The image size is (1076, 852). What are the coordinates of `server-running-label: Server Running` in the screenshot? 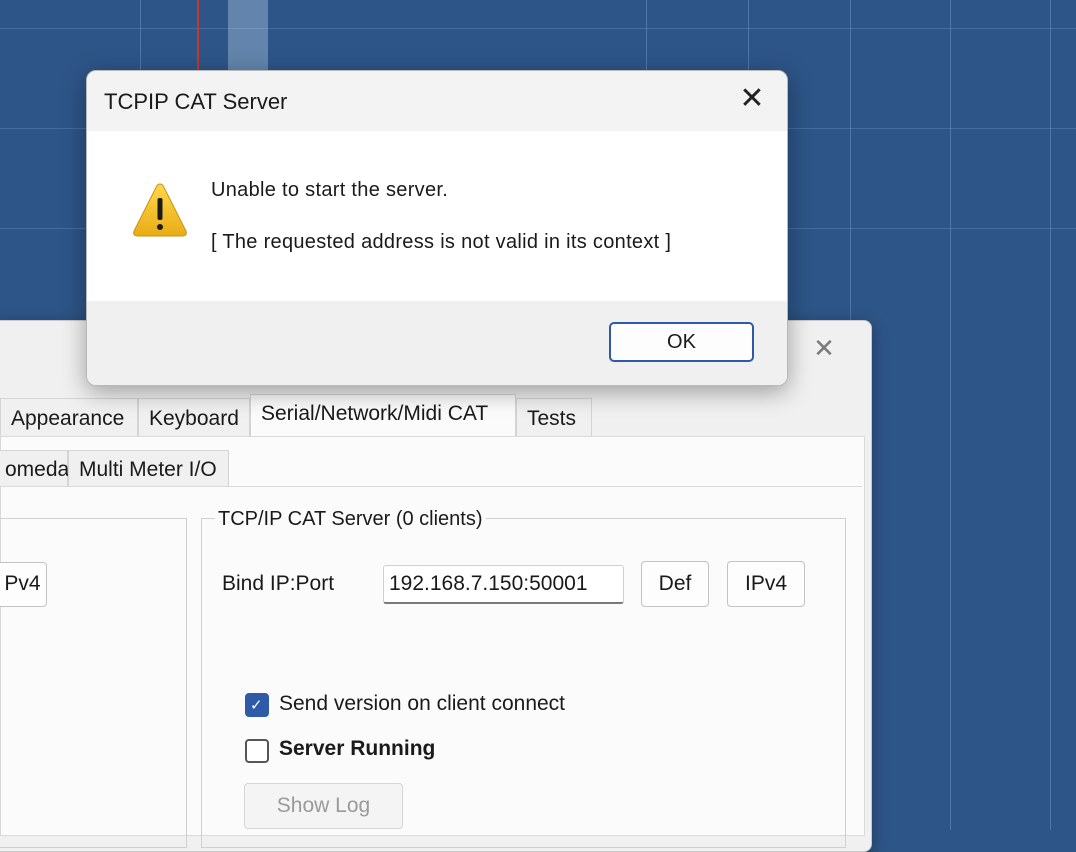 It's located at (357, 748).